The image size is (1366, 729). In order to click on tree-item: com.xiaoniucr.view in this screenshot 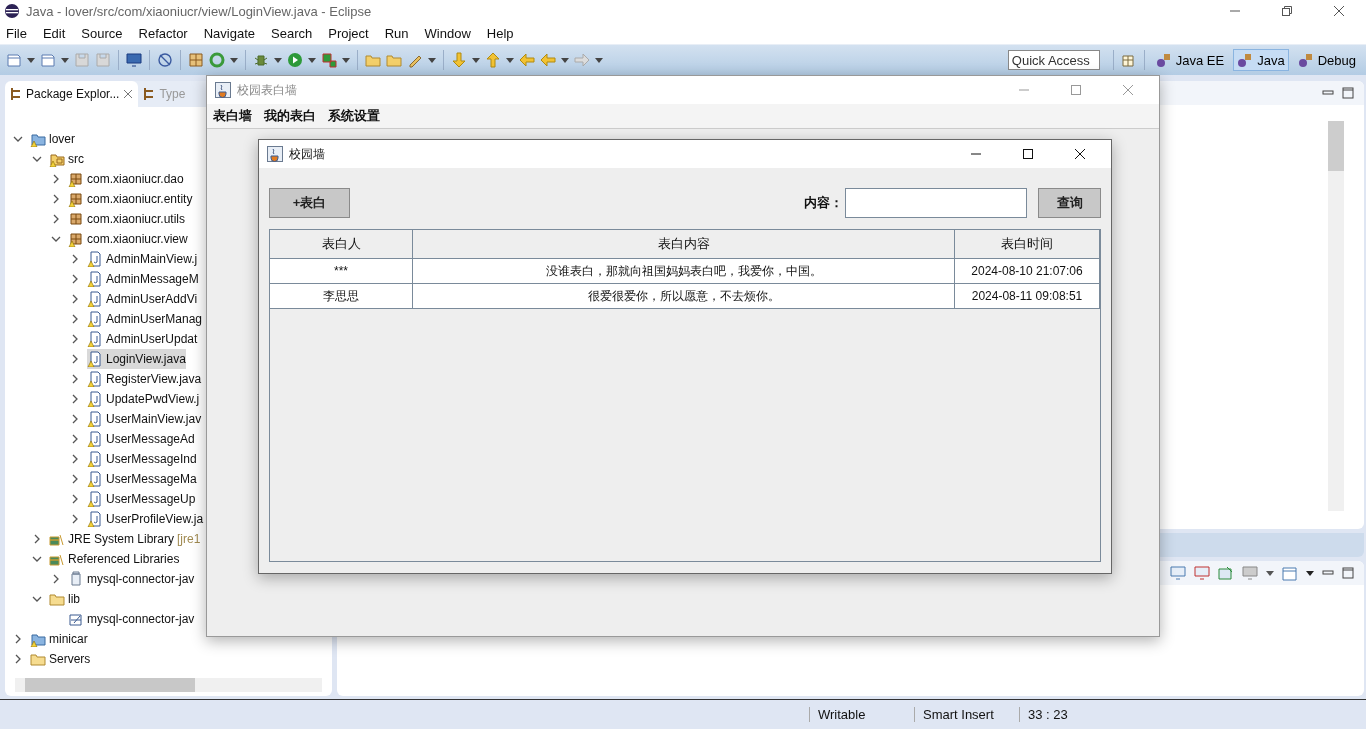, I will do `click(128, 239)`.